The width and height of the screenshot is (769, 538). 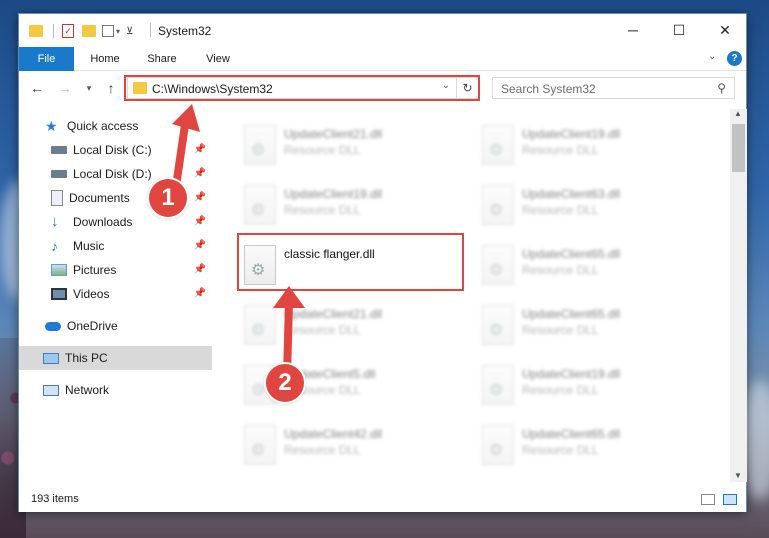 I want to click on scroll-down-icon: ▼, so click(x=738, y=475).